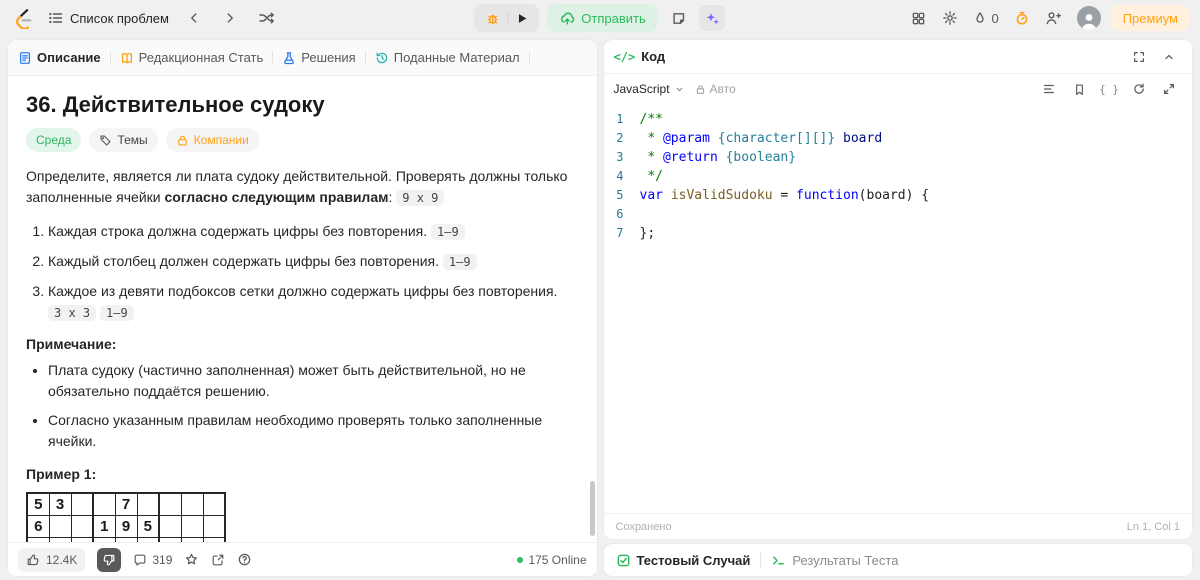 This screenshot has height=580, width=1200. I want to click on line-number: 7, so click(620, 233).